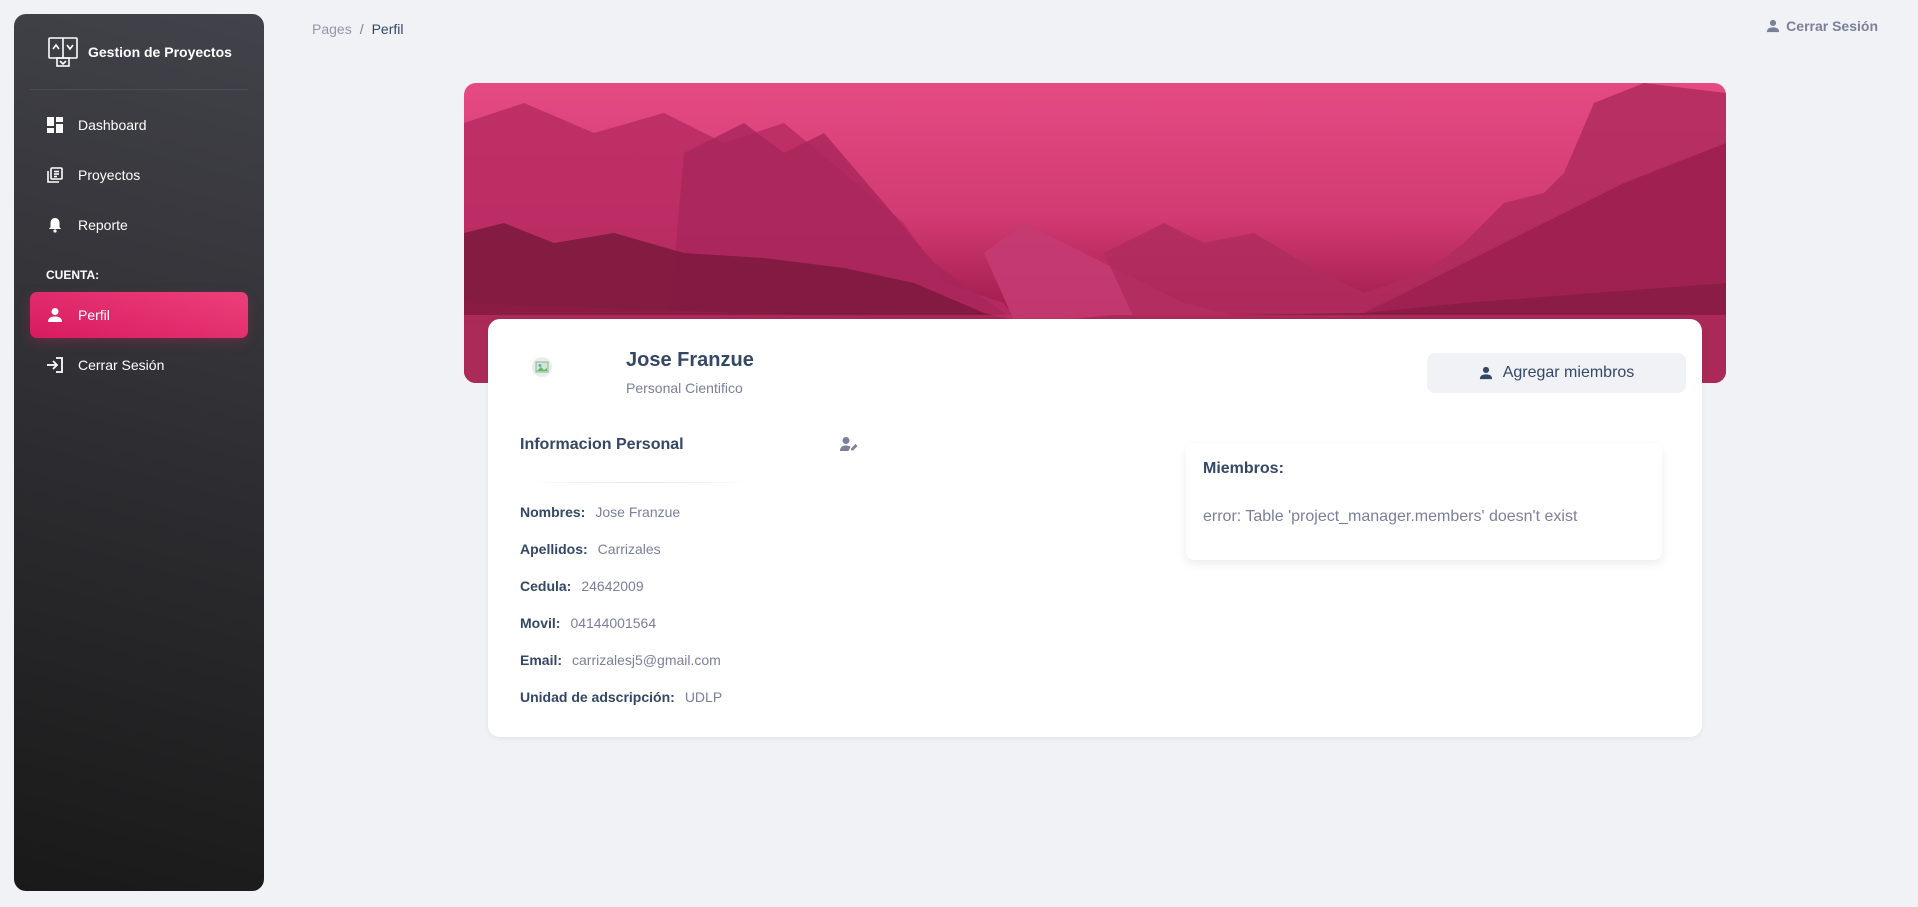  I want to click on info-value: 04144001564, so click(613, 622).